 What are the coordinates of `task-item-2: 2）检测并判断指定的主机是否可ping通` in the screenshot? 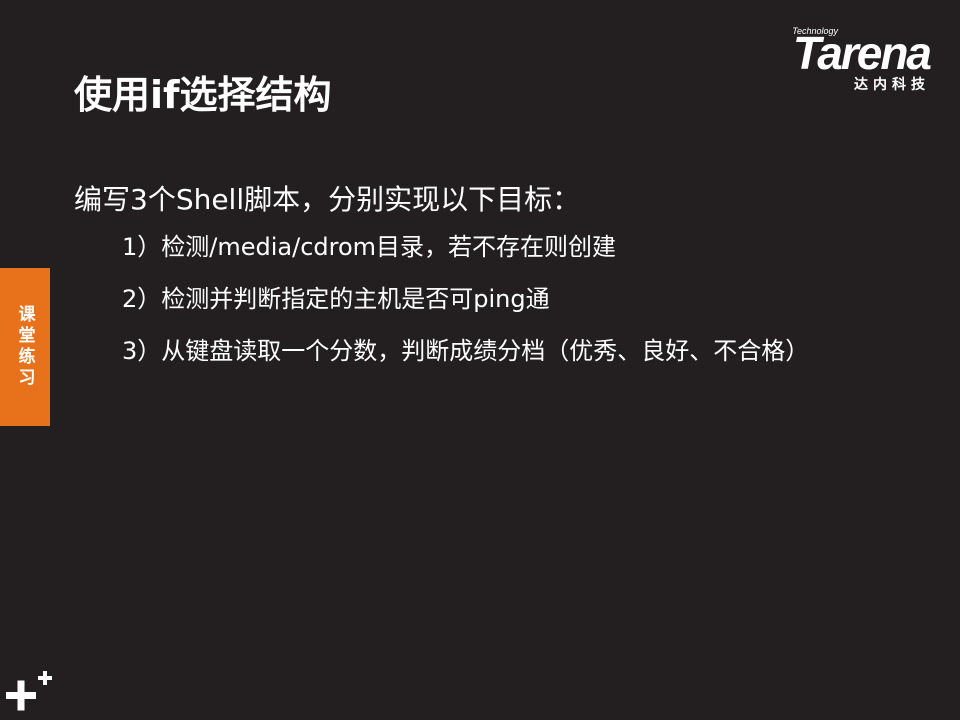 It's located at (336, 299).